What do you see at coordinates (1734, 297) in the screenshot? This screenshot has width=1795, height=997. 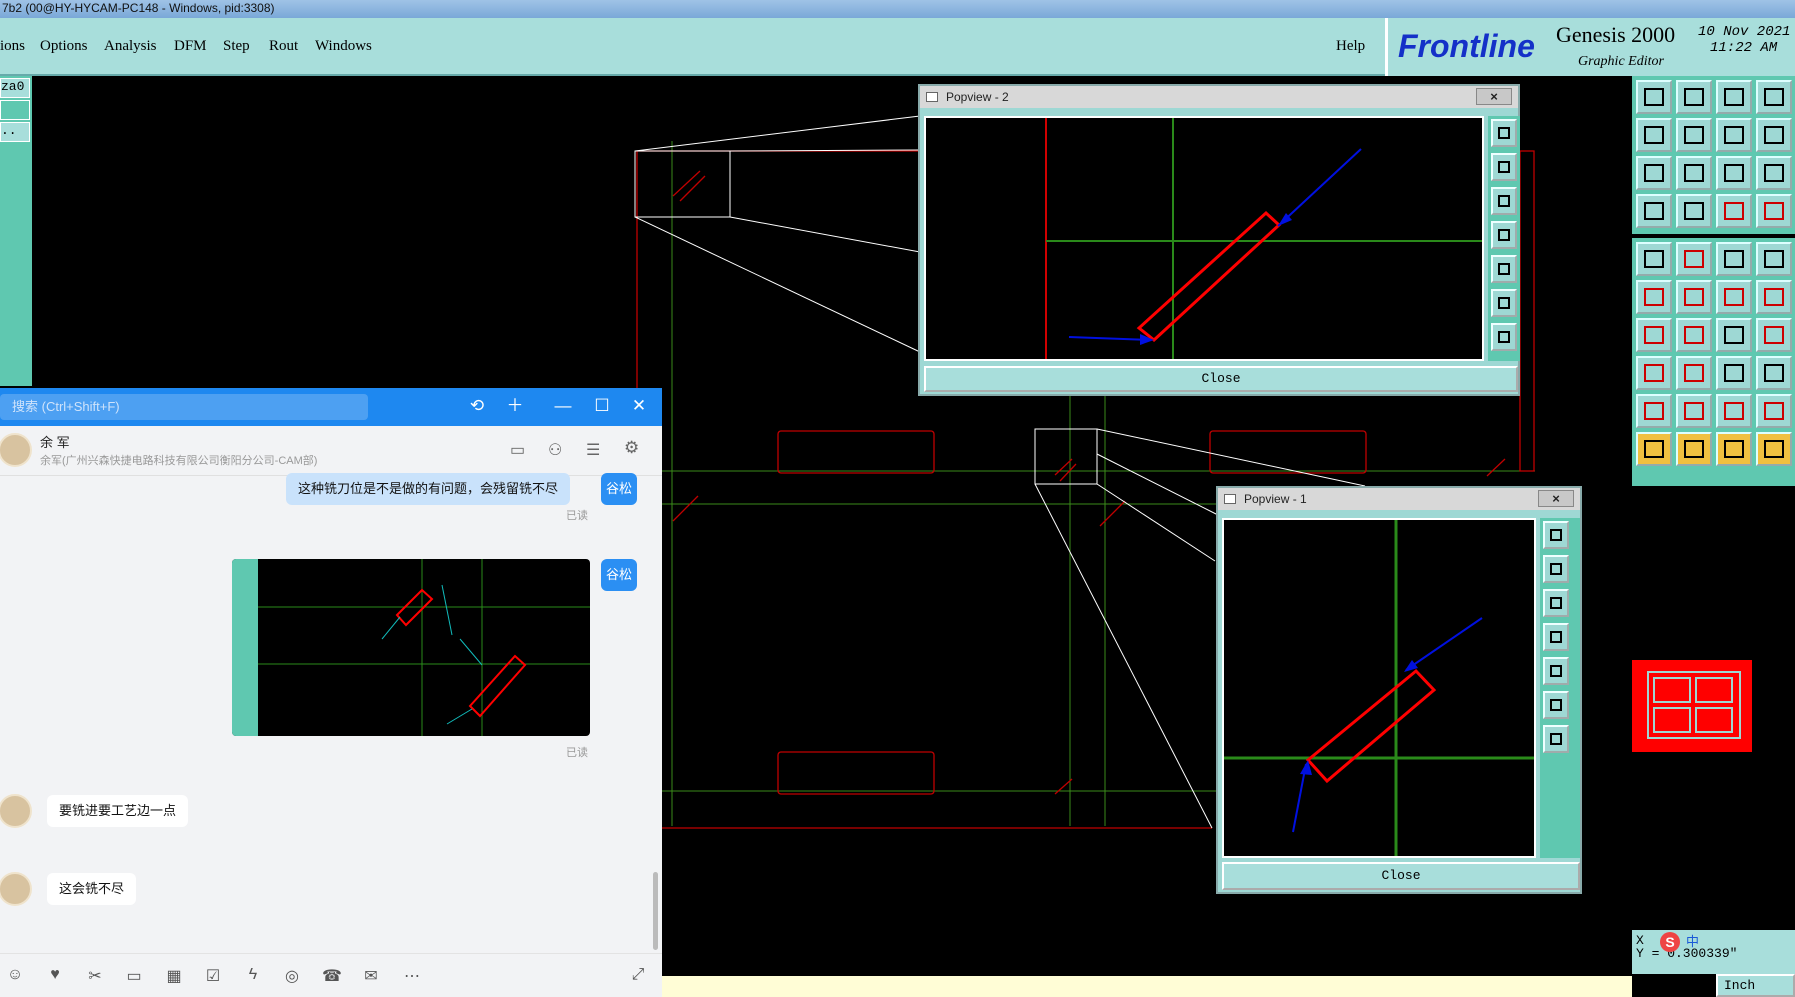 I see `line-icon` at bounding box center [1734, 297].